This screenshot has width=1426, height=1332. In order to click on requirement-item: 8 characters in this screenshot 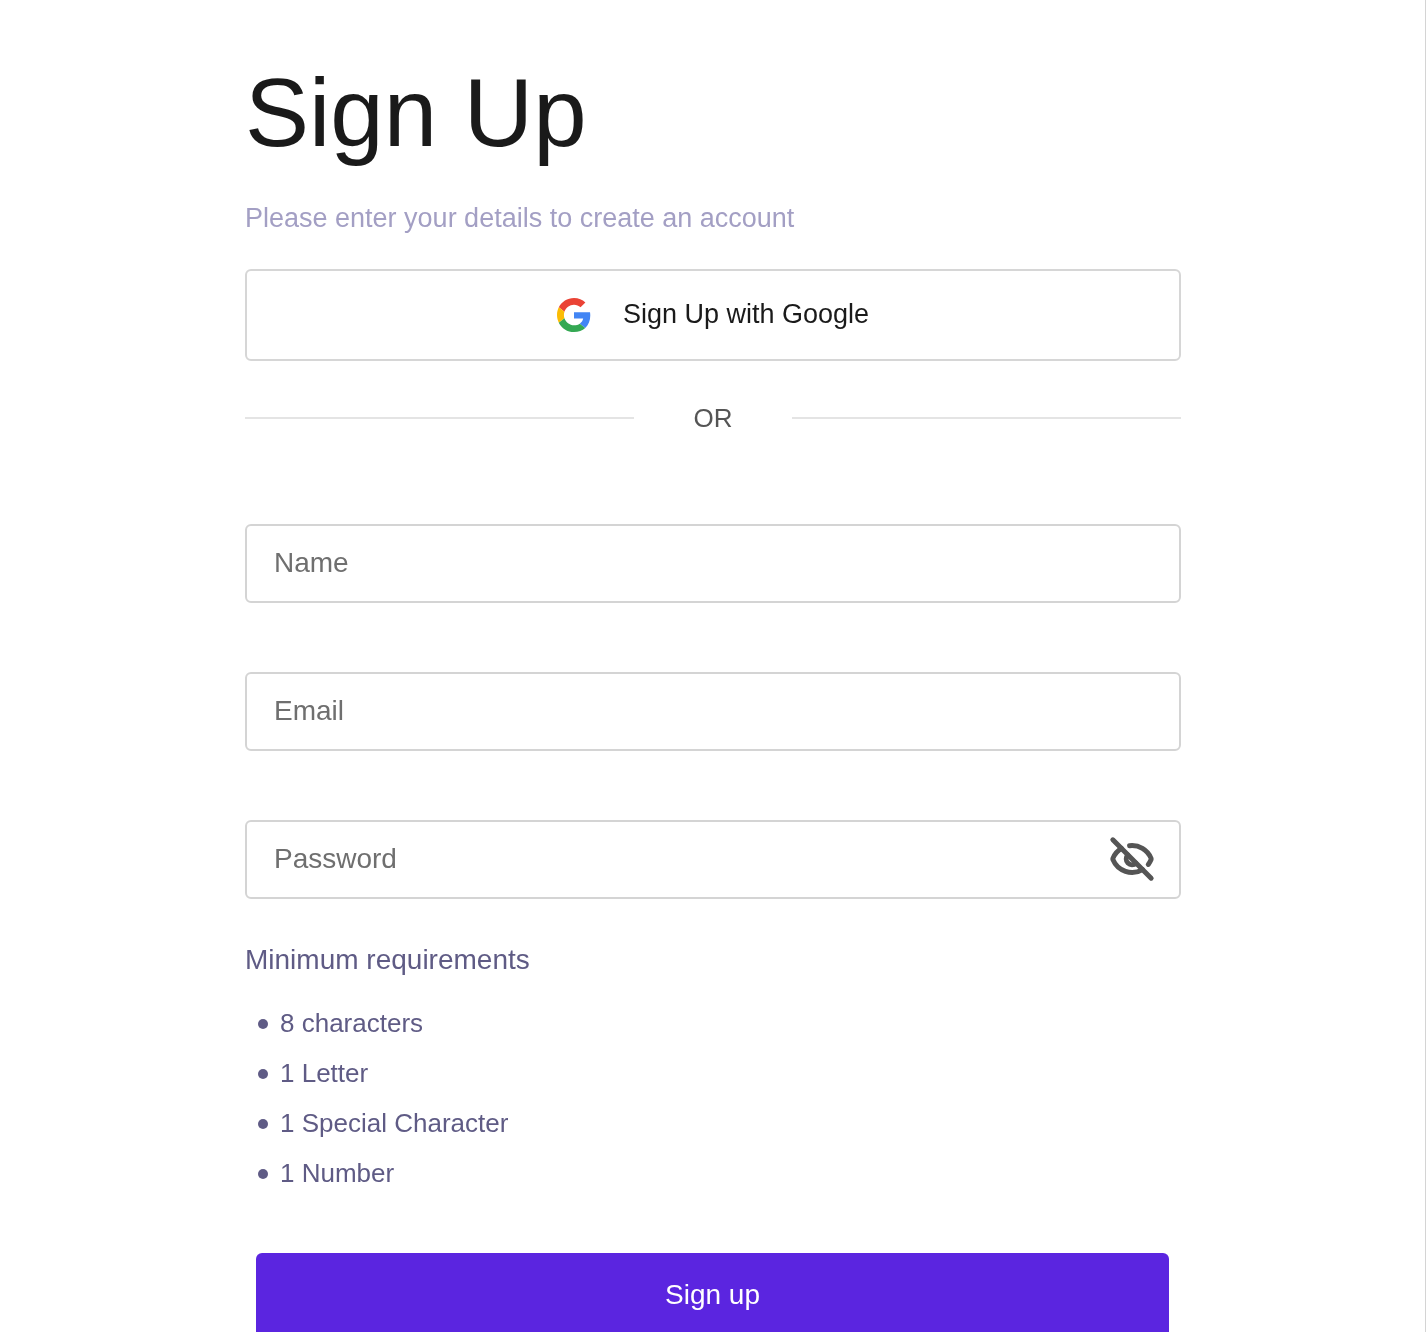, I will do `click(352, 1023)`.